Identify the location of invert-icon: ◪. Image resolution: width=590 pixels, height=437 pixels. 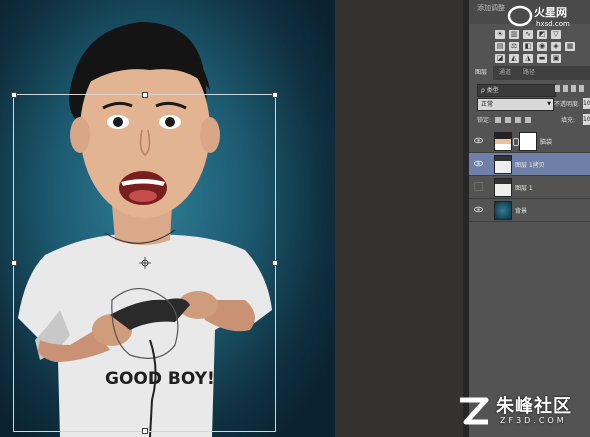
(500, 58).